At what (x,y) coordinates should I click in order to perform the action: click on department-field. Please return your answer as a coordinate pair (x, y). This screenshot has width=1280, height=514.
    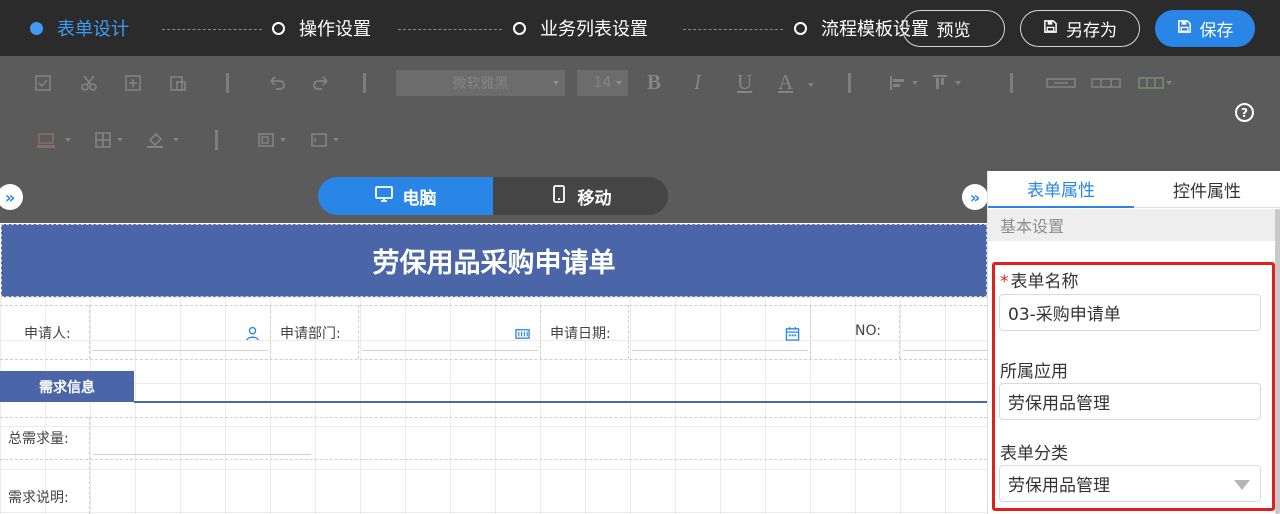
    Looking at the image, I should click on (450, 333).